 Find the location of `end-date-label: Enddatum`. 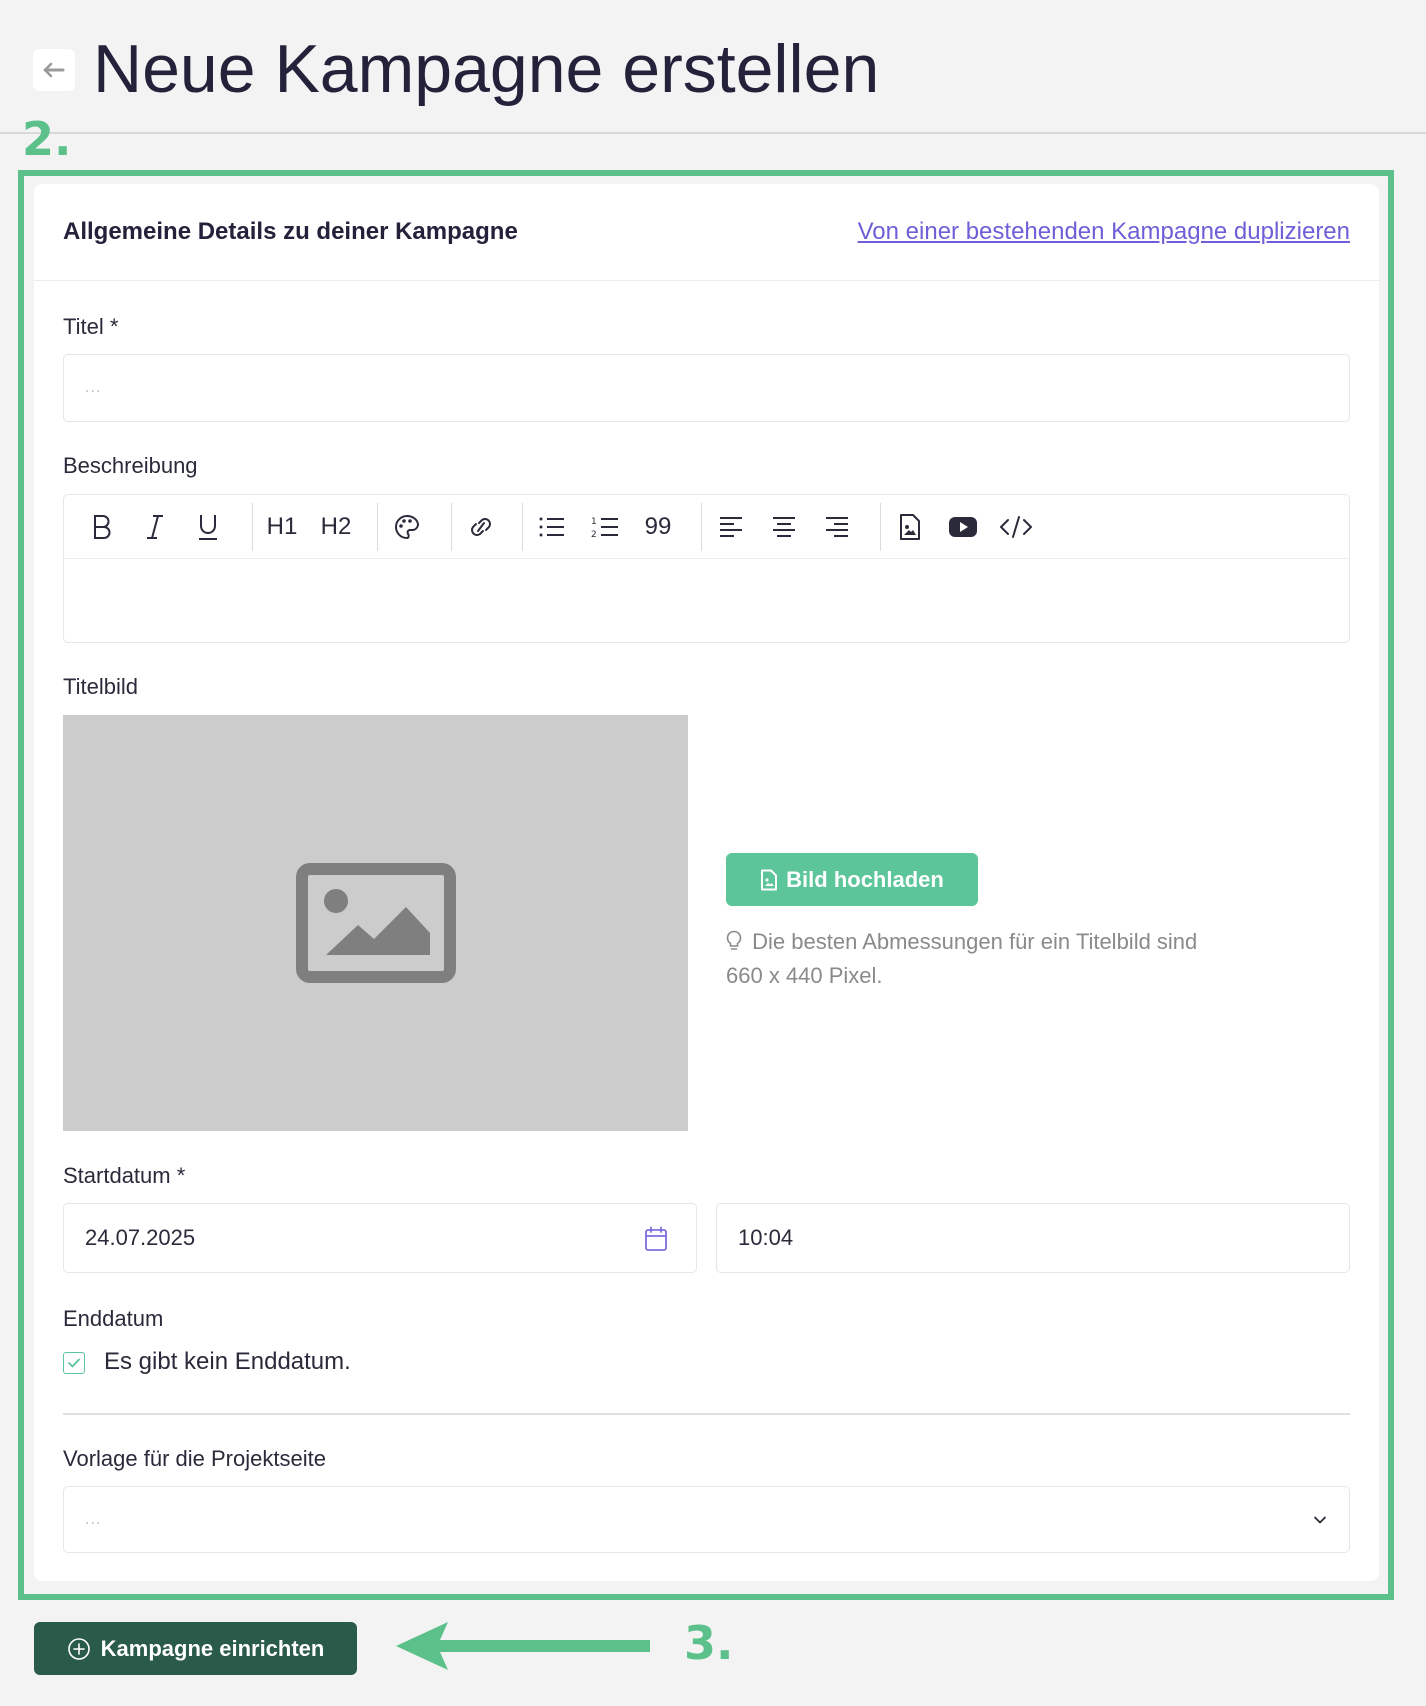

end-date-label: Enddatum is located at coordinates (113, 1318).